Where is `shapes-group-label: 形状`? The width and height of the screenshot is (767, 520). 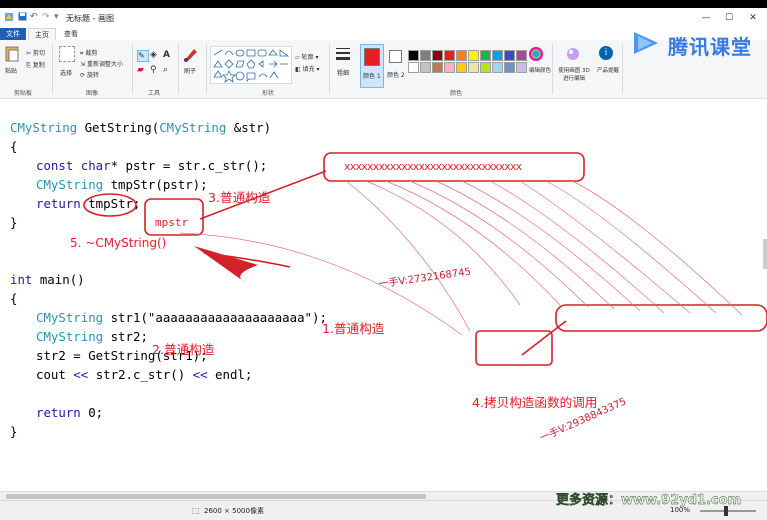 shapes-group-label: 形状 is located at coordinates (268, 93).